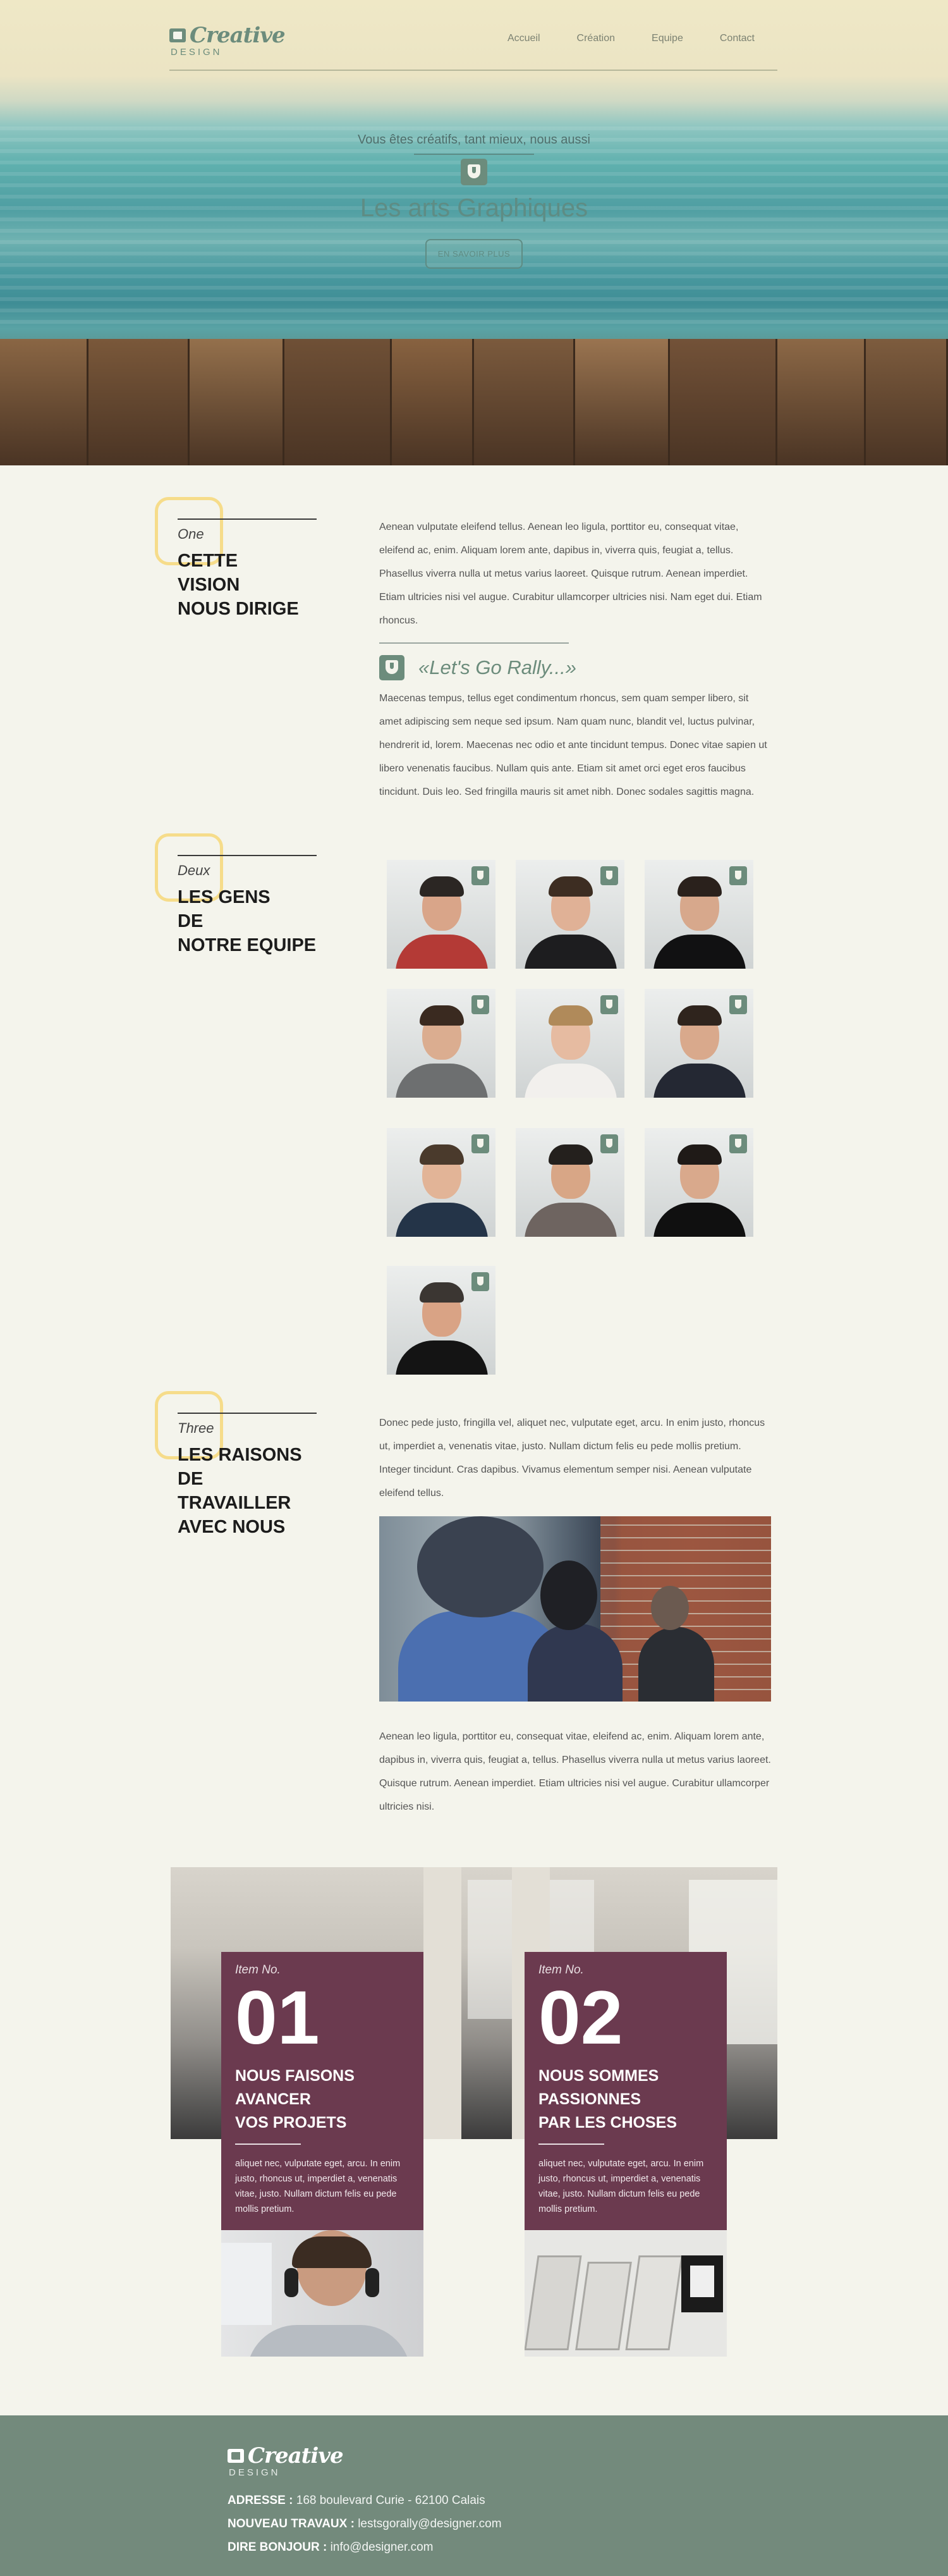 This screenshot has height=2576, width=948. What do you see at coordinates (429, 2523) in the screenshot?
I see `footer-jobs-email: lestsgorally@designer.com` at bounding box center [429, 2523].